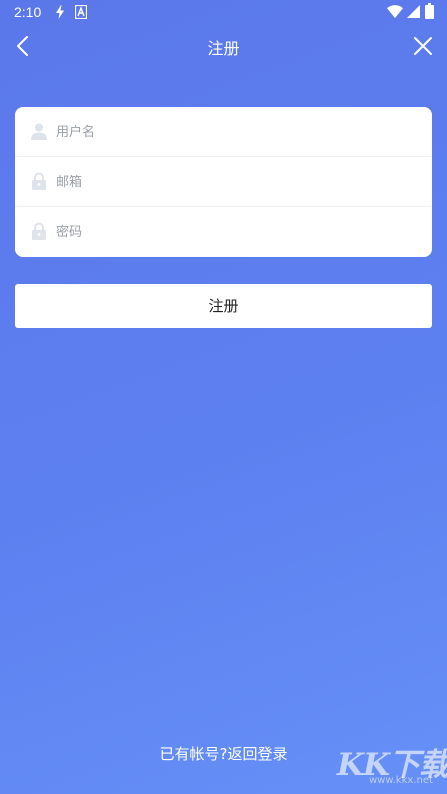  Describe the element at coordinates (236, 182) in the screenshot. I see `email-input` at that location.